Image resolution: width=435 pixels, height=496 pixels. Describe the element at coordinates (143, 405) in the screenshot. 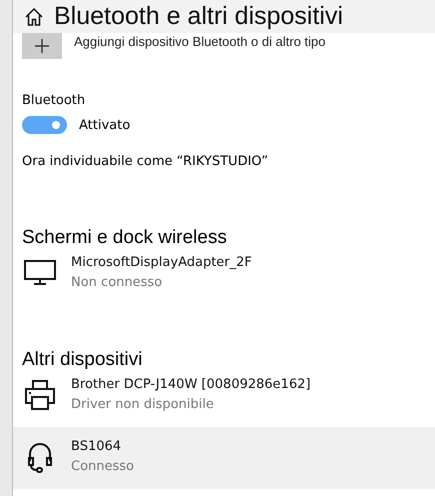

I see `device-status: Driver non disponibile` at that location.